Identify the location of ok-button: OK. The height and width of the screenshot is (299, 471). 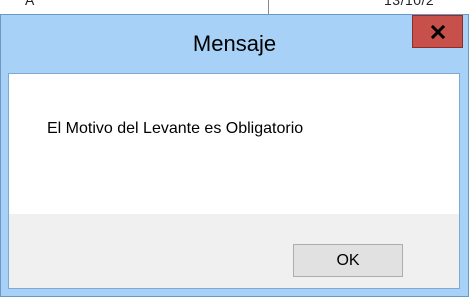
(348, 260).